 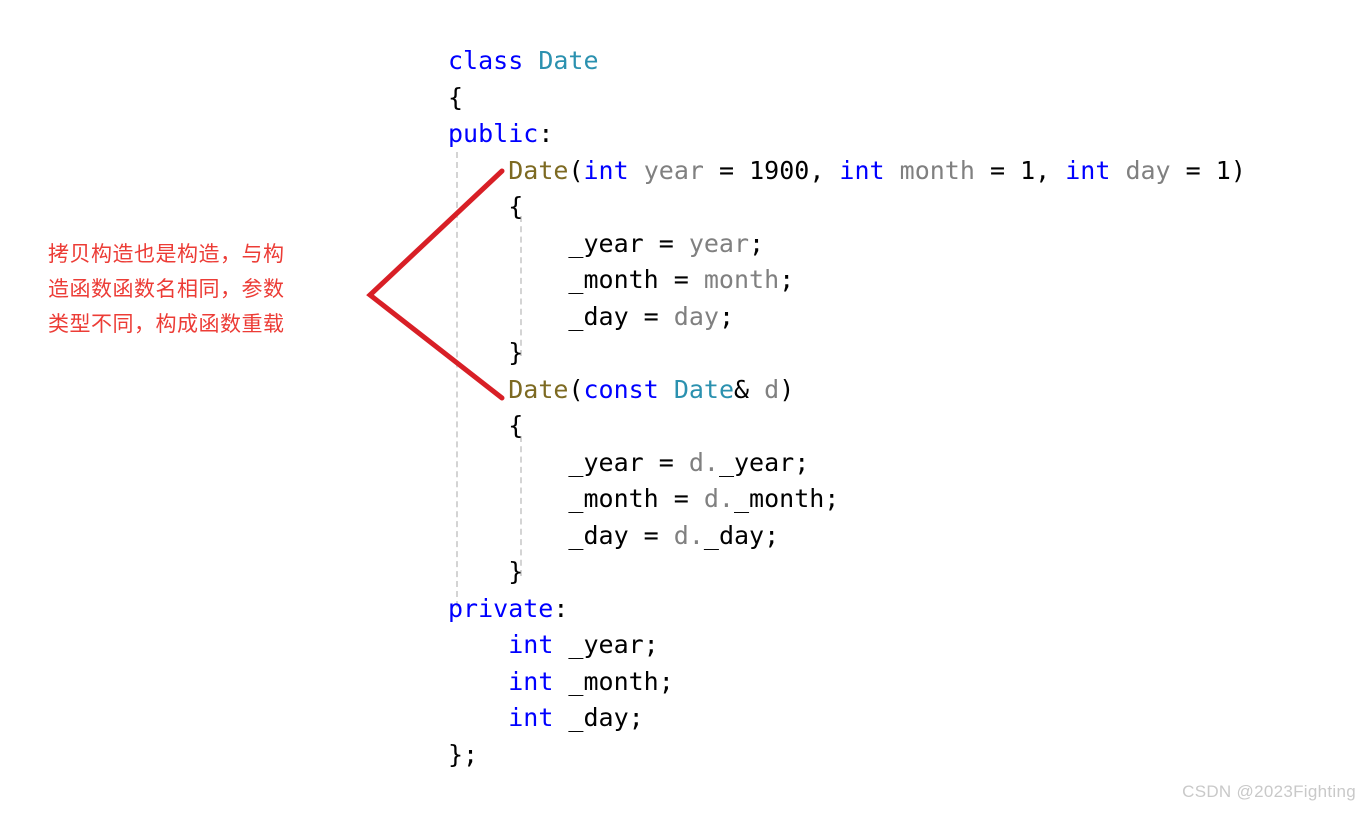 I want to click on code-line: _day = d._day;, so click(x=847, y=536).